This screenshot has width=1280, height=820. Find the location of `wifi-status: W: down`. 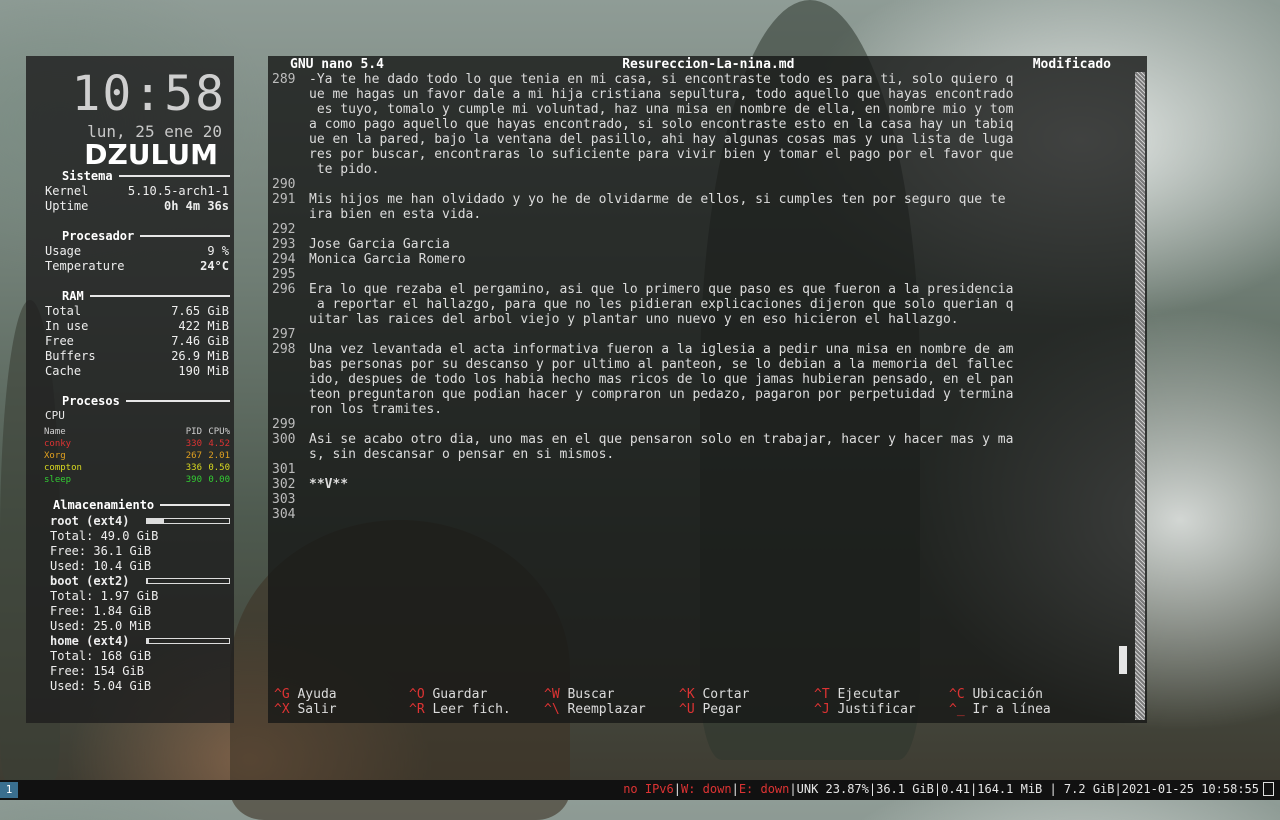

wifi-status: W: down is located at coordinates (706, 789).